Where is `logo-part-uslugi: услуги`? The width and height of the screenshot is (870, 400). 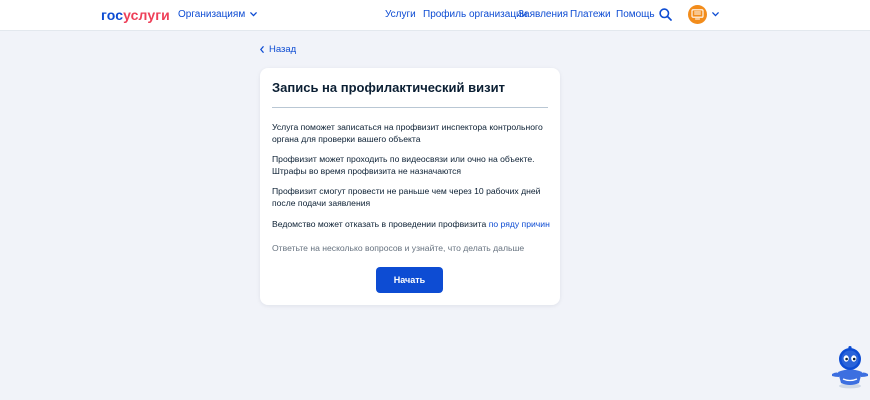 logo-part-uslugi: услуги is located at coordinates (146, 15).